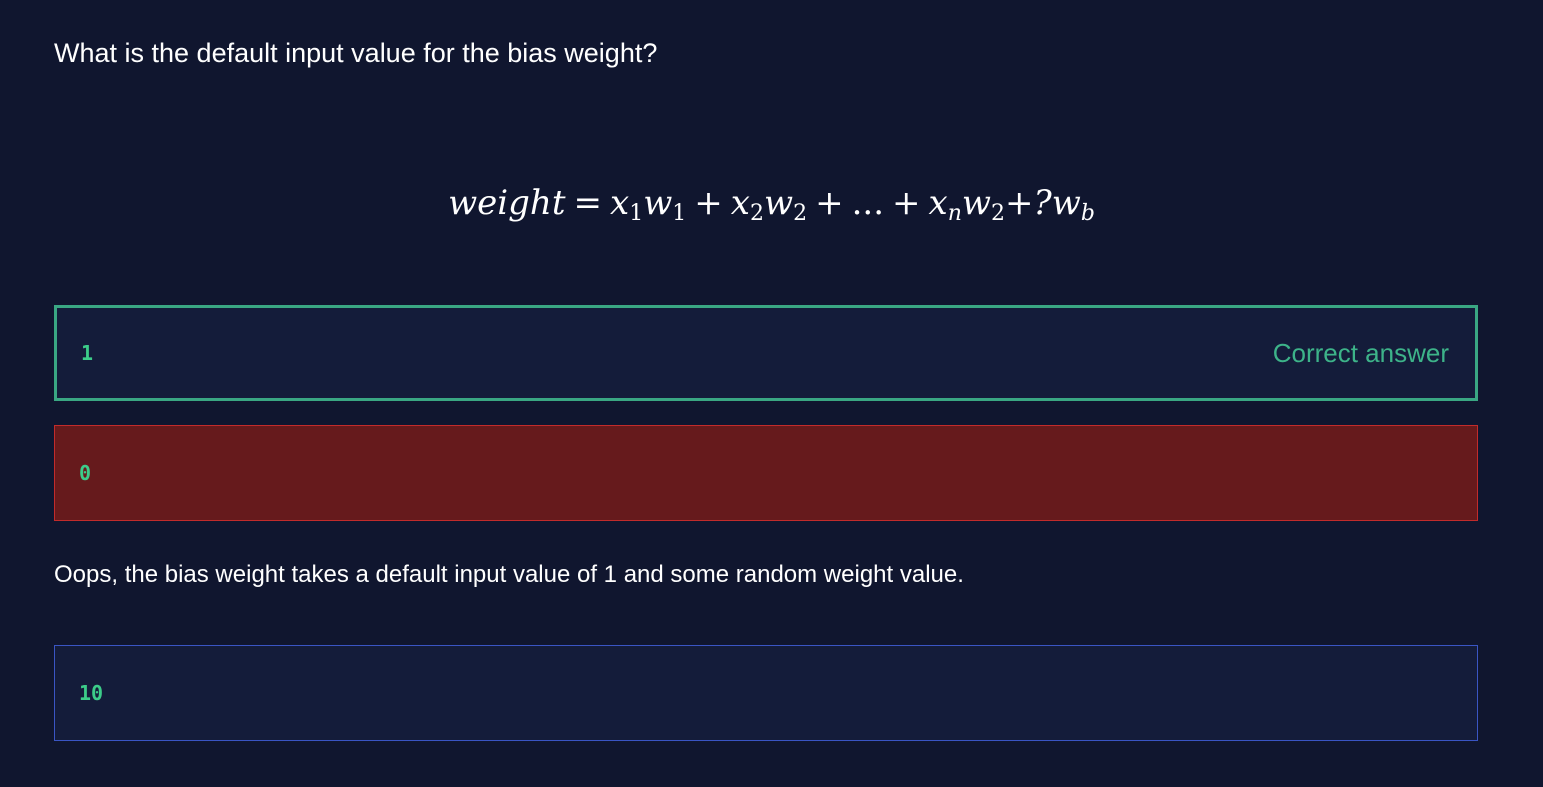  I want to click on formula-w1: w, so click(658, 203).